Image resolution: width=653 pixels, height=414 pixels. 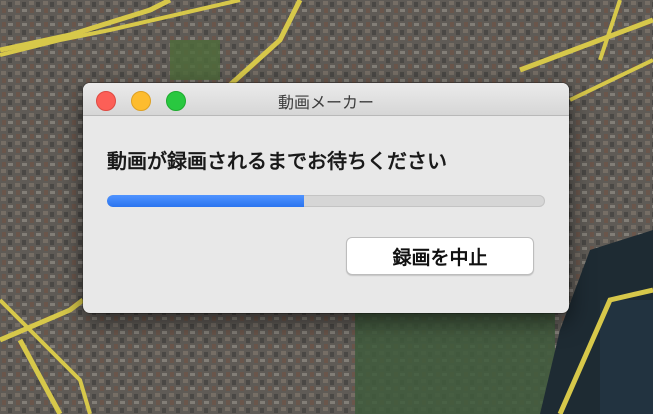 I want to click on recording-progress-bar, so click(x=326, y=201).